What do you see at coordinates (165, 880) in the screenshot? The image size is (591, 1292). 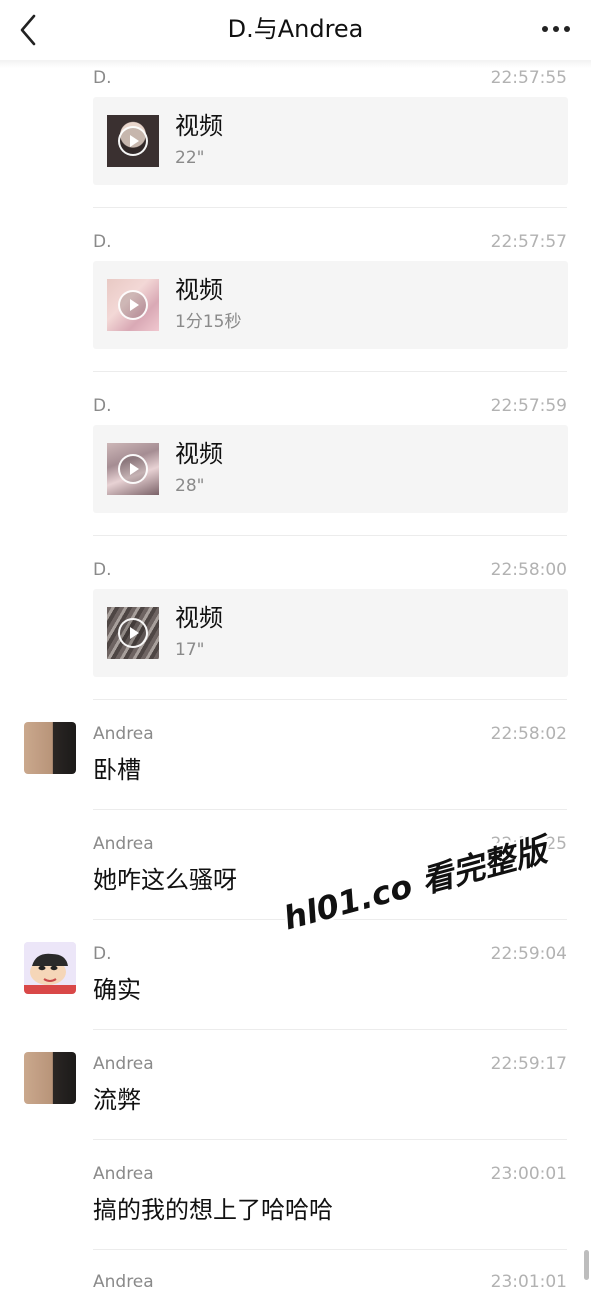 I see `message-text: 她咋这么骚呀` at bounding box center [165, 880].